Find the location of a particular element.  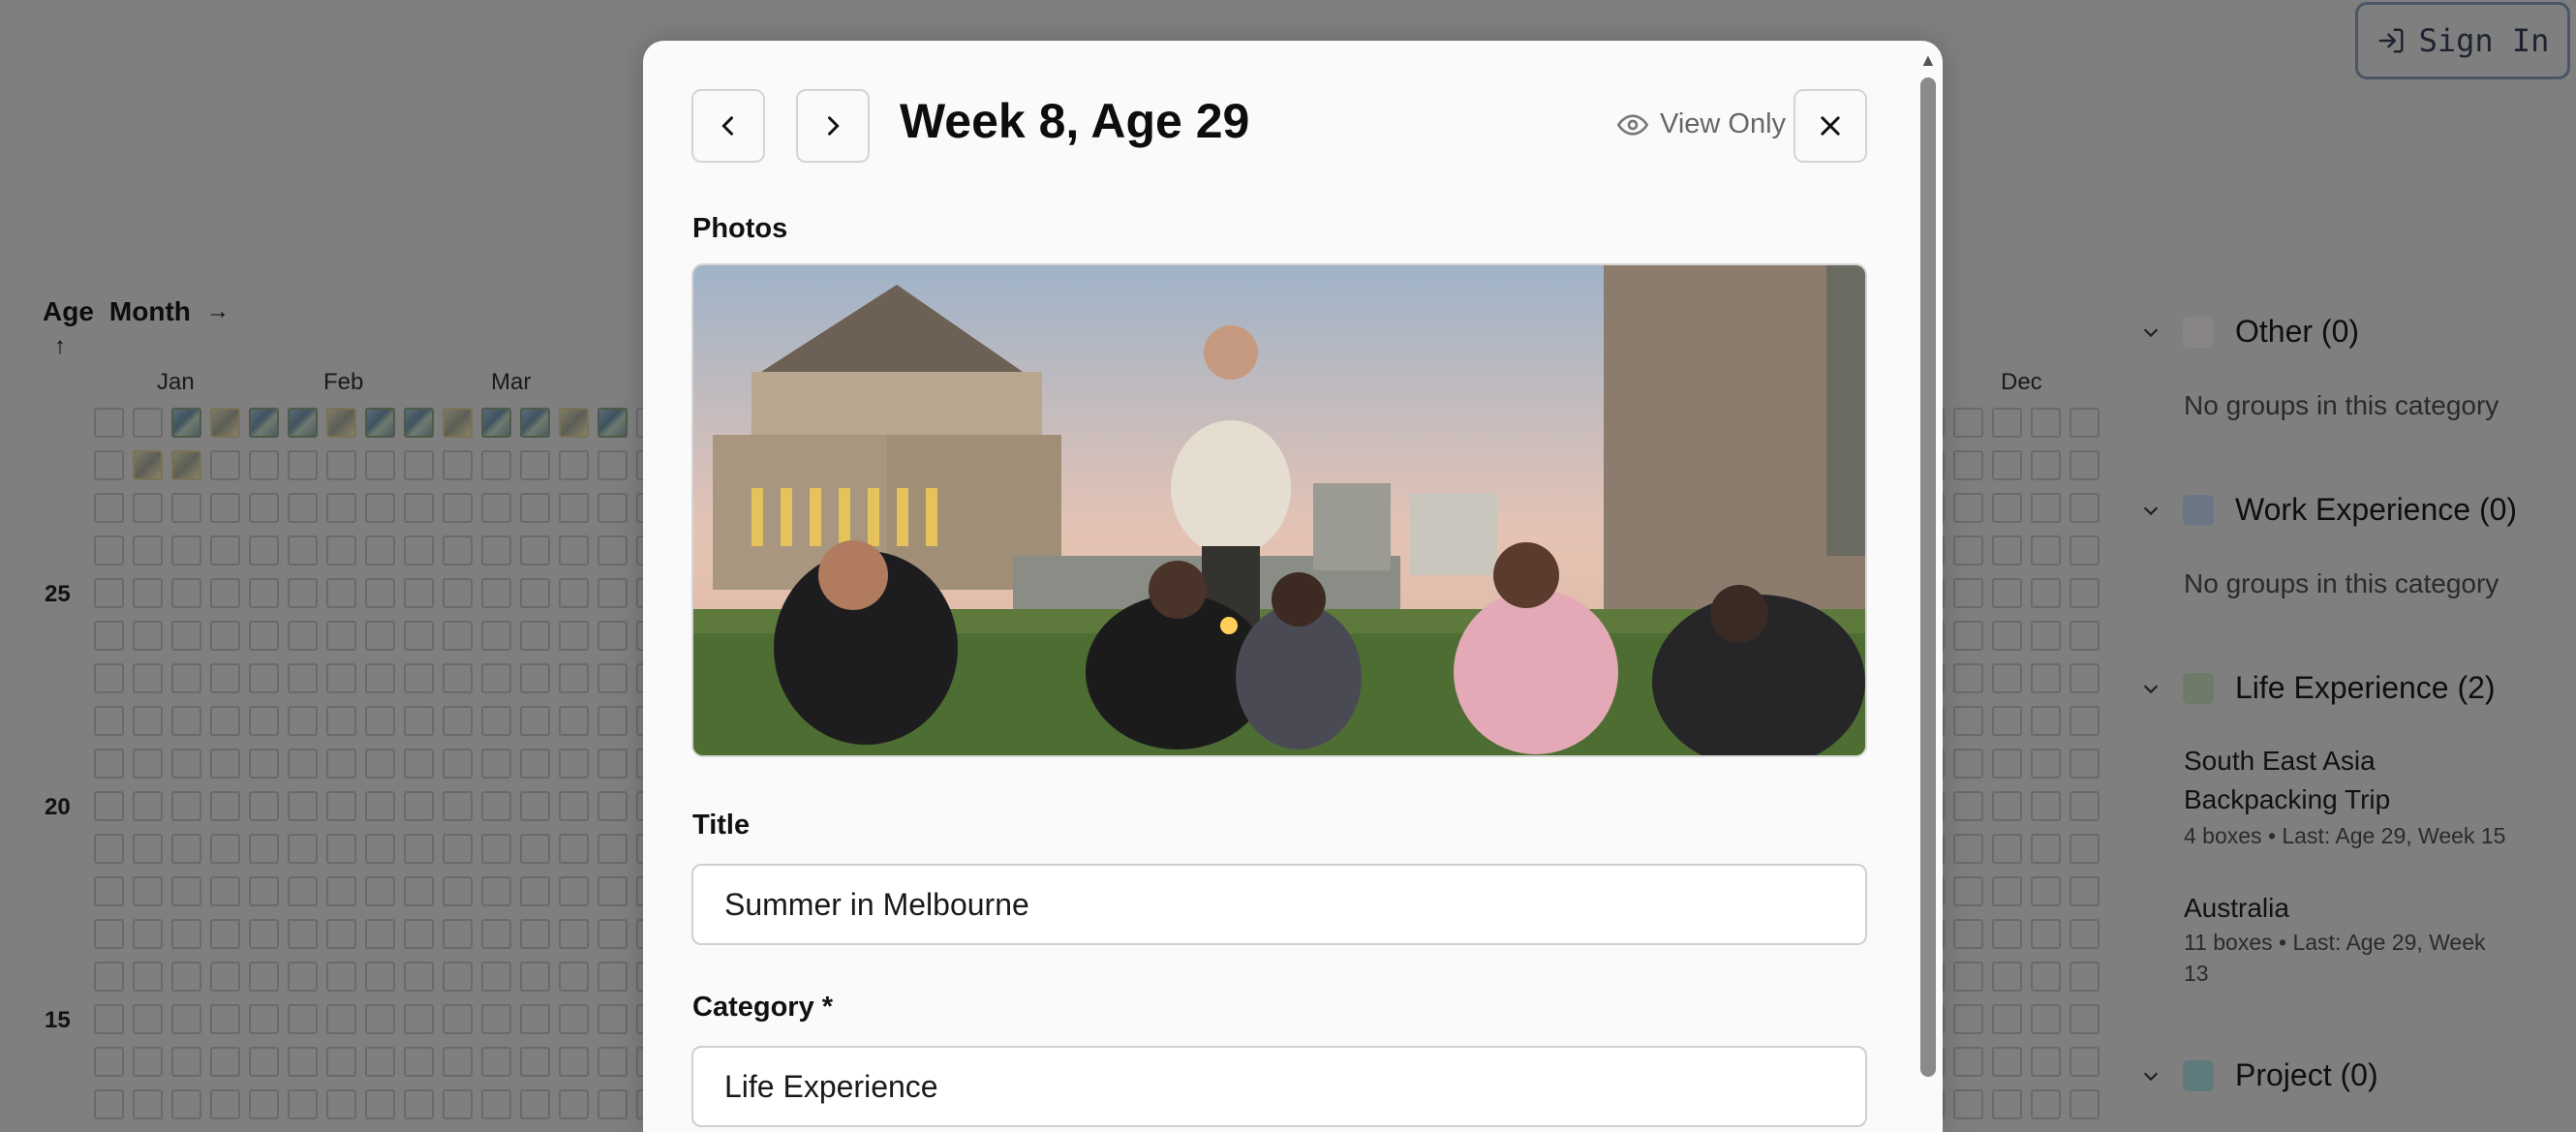

sign-in-button: Sign In is located at coordinates (2462, 41).